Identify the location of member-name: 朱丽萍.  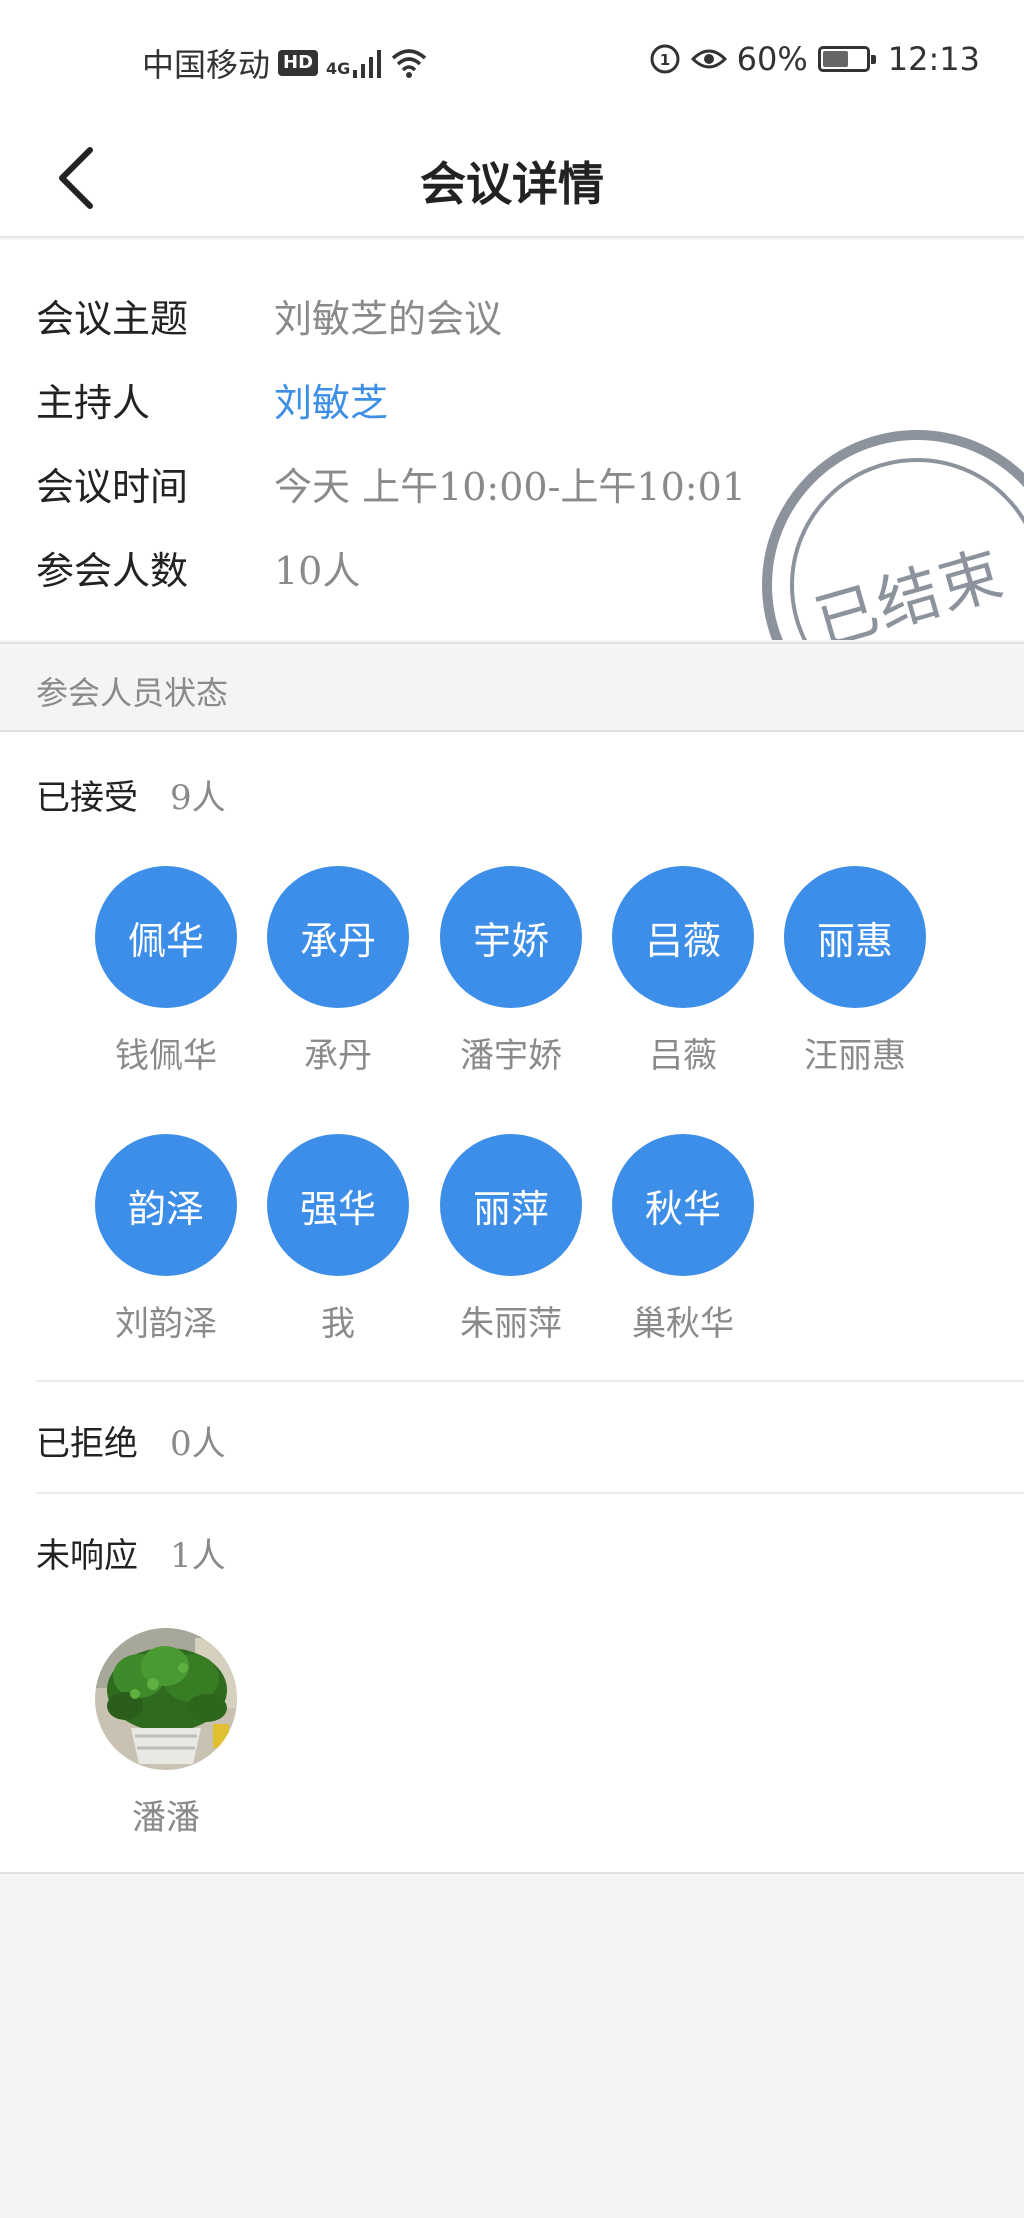
(511, 1324).